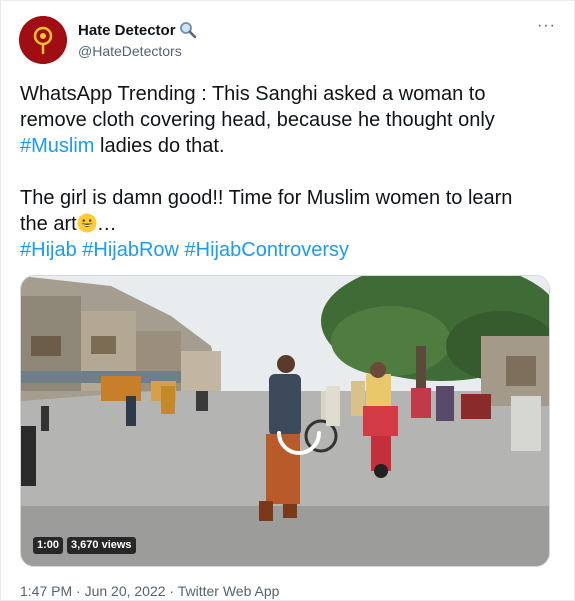  I want to click on video-views-badge: 3,670 views, so click(101, 545).